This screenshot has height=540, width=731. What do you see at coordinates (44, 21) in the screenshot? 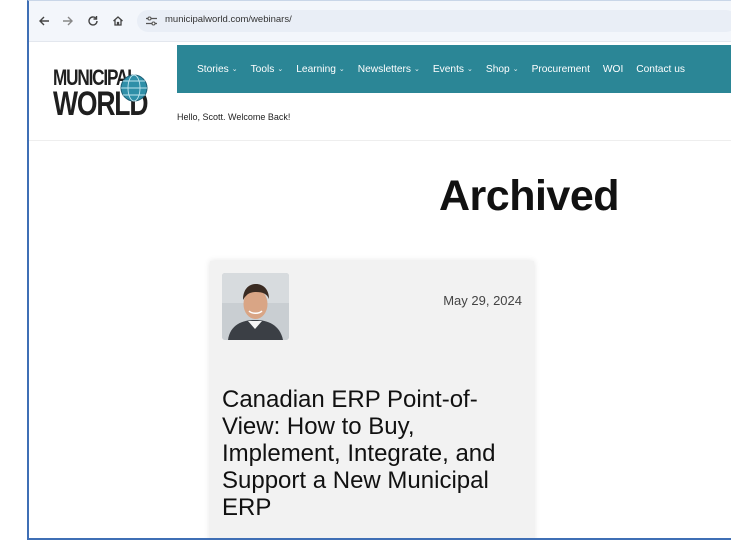
I see `back-arrow-icon` at bounding box center [44, 21].